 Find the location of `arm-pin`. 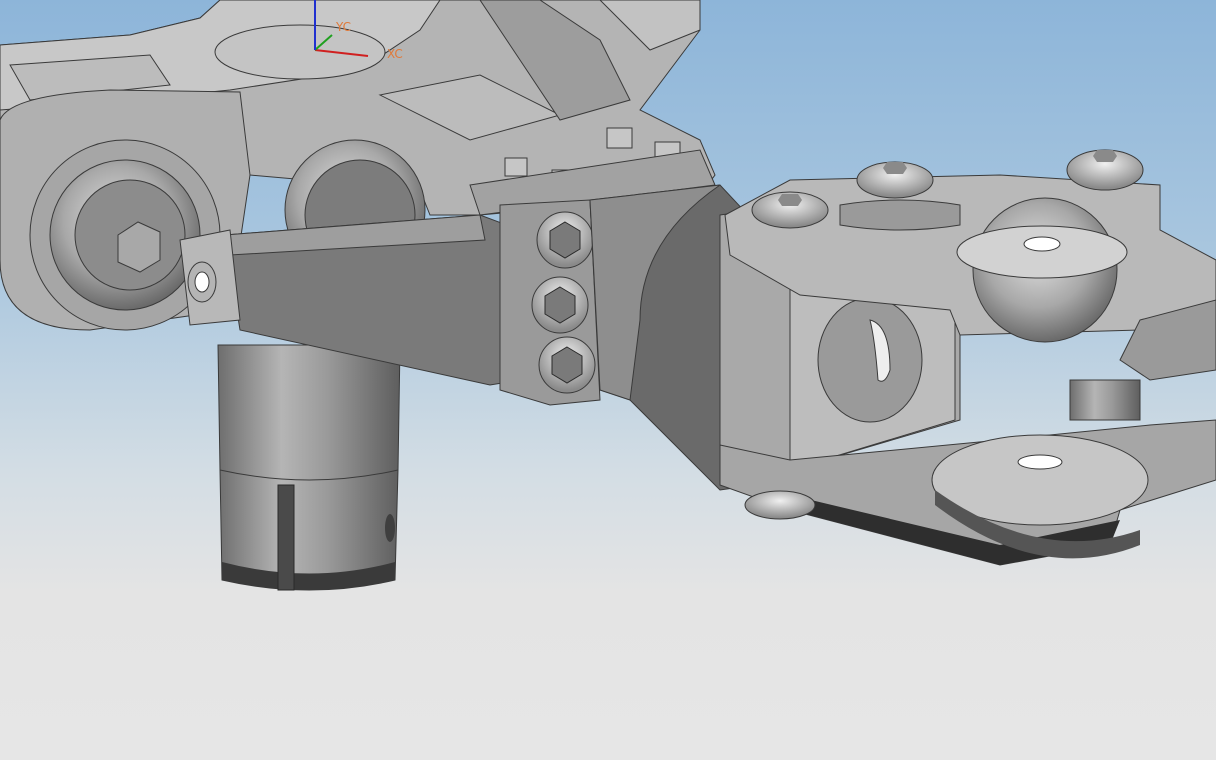

arm-pin is located at coordinates (1105, 400).